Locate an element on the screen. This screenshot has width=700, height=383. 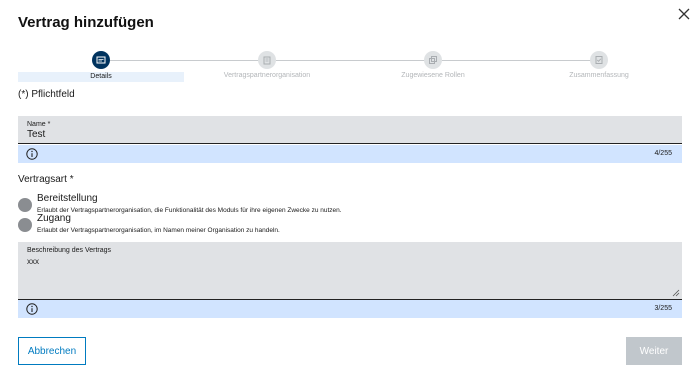
step-partner-organization: Vertragspartnerorganisation is located at coordinates (267, 66).